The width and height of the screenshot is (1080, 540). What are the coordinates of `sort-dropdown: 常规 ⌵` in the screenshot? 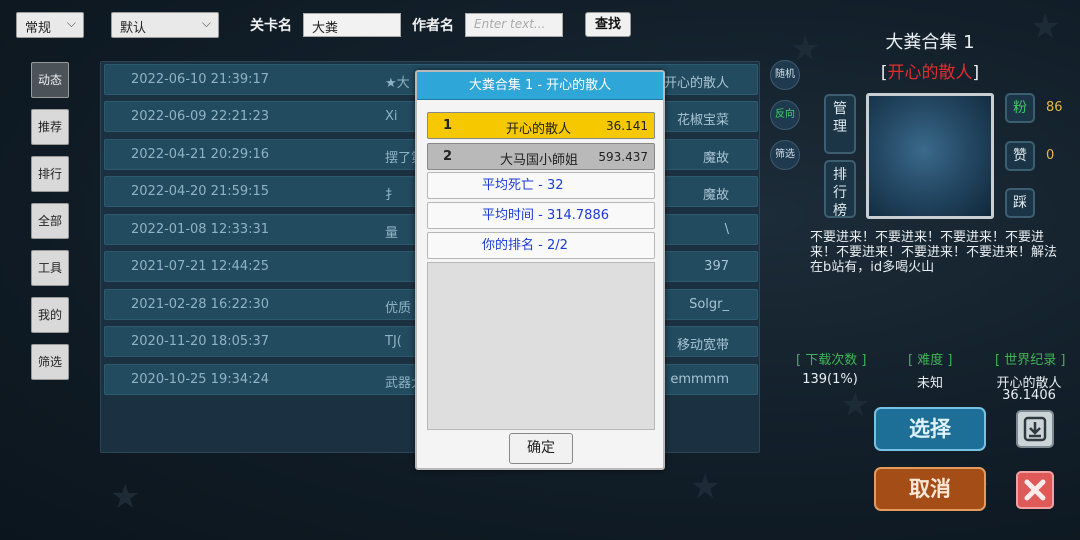 It's located at (50, 25).